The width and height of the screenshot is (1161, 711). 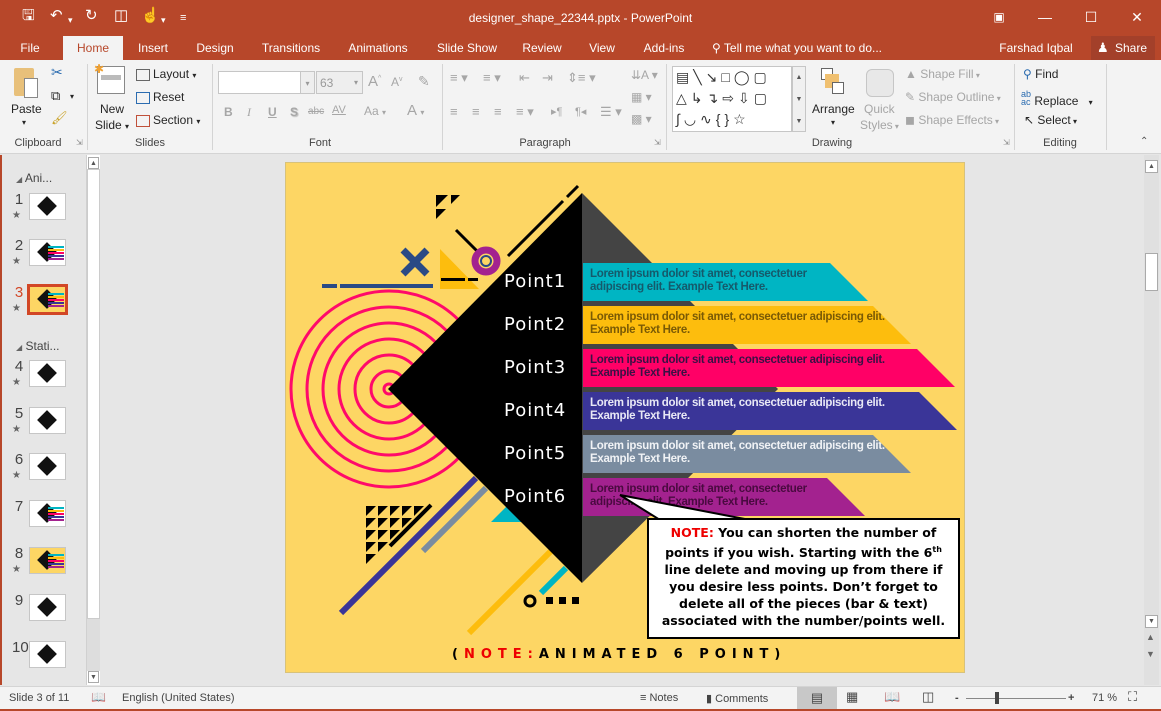 What do you see at coordinates (1144, 141) in the screenshot?
I see `collapse-ribbon-icon: ⌃` at bounding box center [1144, 141].